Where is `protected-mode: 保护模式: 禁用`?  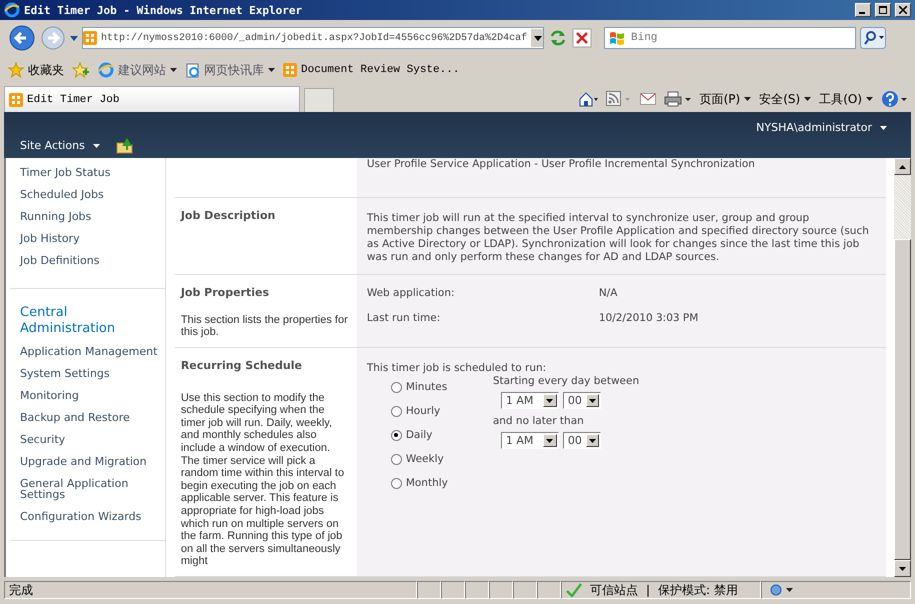 protected-mode: 保护模式: 禁用 is located at coordinates (698, 590).